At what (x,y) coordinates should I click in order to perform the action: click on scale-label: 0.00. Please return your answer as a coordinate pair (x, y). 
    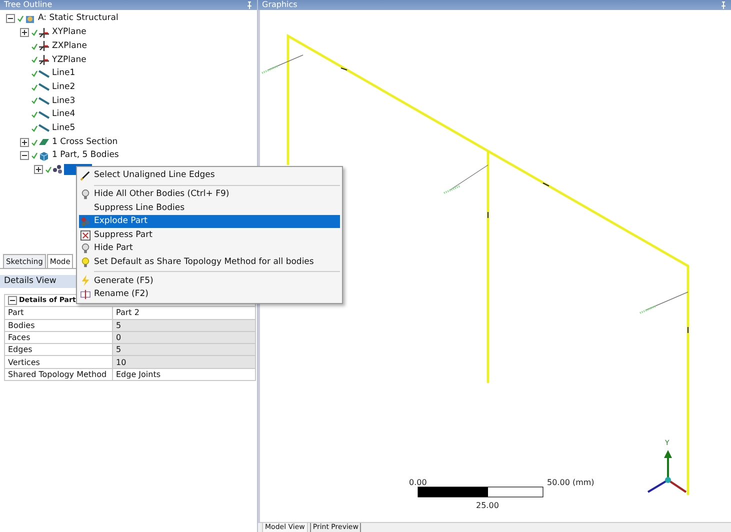
    Looking at the image, I should click on (418, 483).